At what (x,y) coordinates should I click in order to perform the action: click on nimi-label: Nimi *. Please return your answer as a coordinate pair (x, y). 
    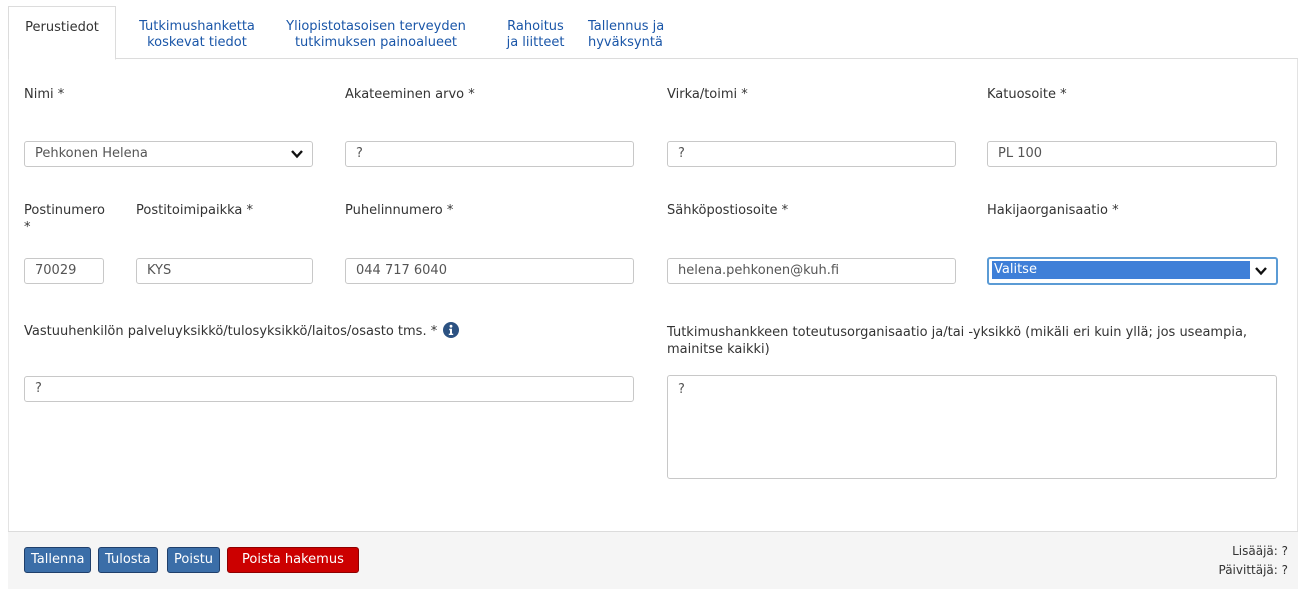
    Looking at the image, I should click on (44, 94).